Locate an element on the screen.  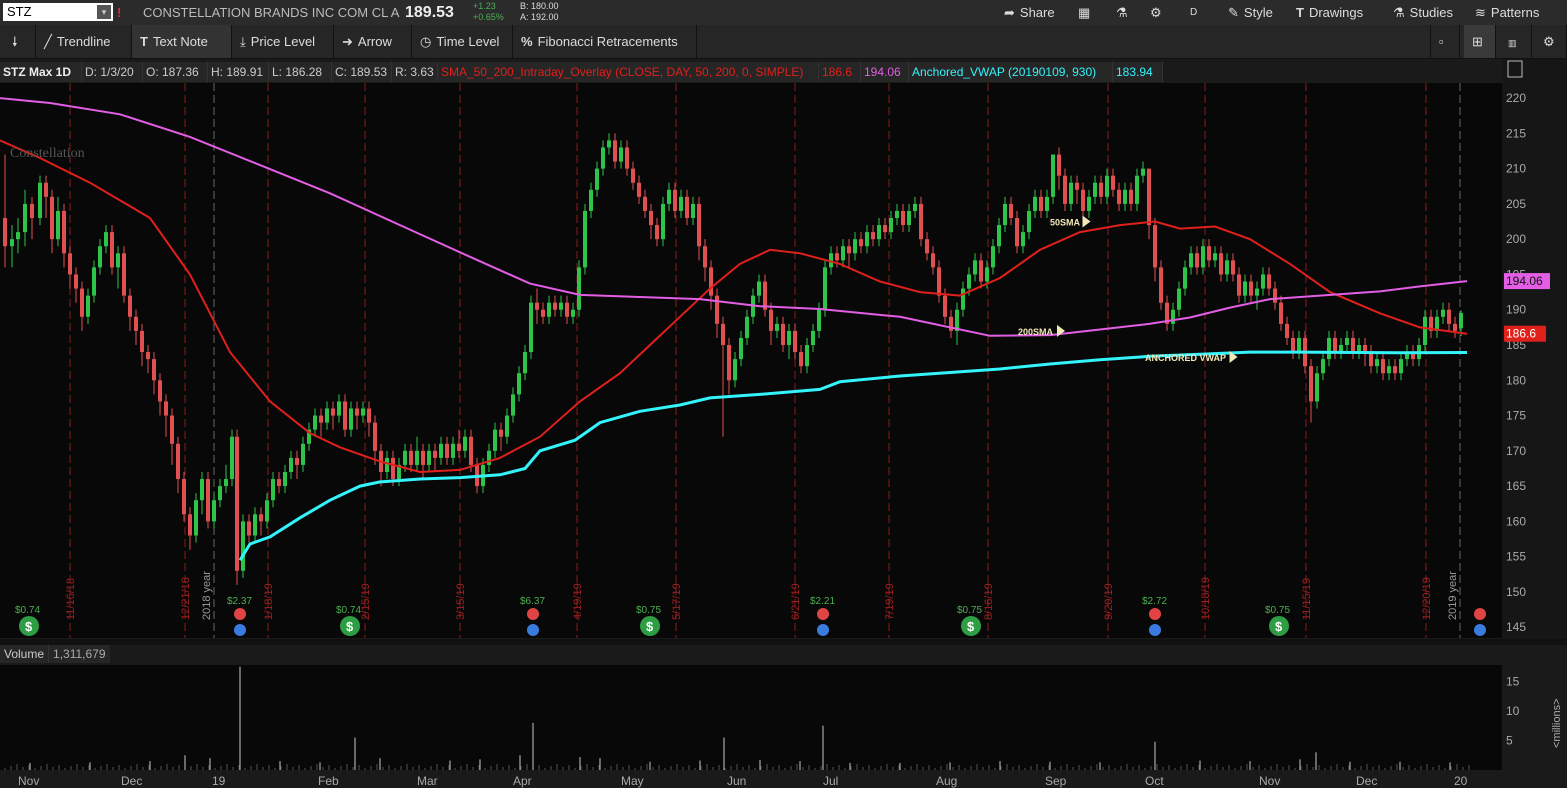
share-button: ➦ Share is located at coordinates (1029, 12).